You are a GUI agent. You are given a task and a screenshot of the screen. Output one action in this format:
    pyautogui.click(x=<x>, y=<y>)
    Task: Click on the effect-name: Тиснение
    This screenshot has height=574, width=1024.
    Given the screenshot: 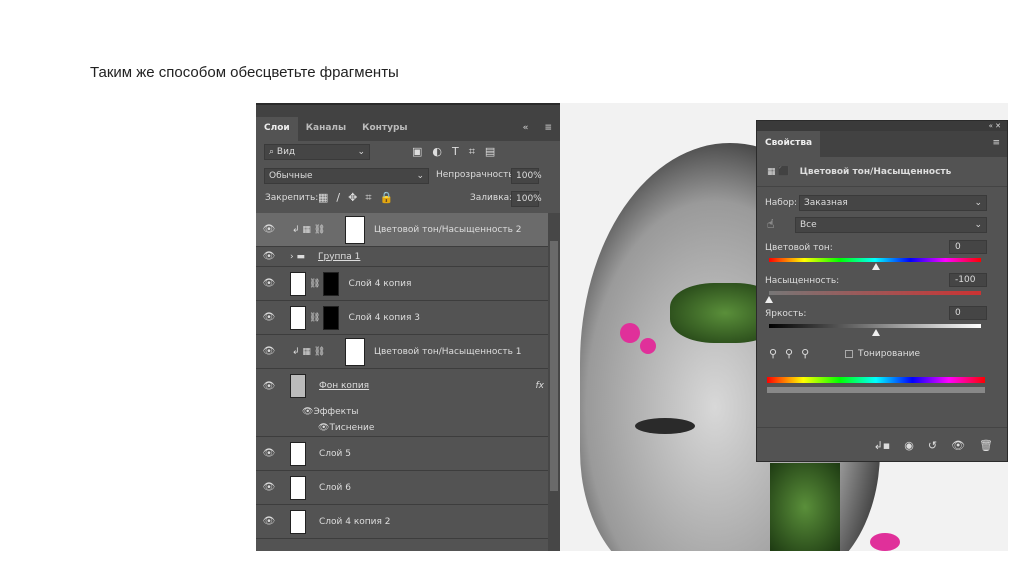 What is the action you would take?
    pyautogui.click(x=352, y=428)
    